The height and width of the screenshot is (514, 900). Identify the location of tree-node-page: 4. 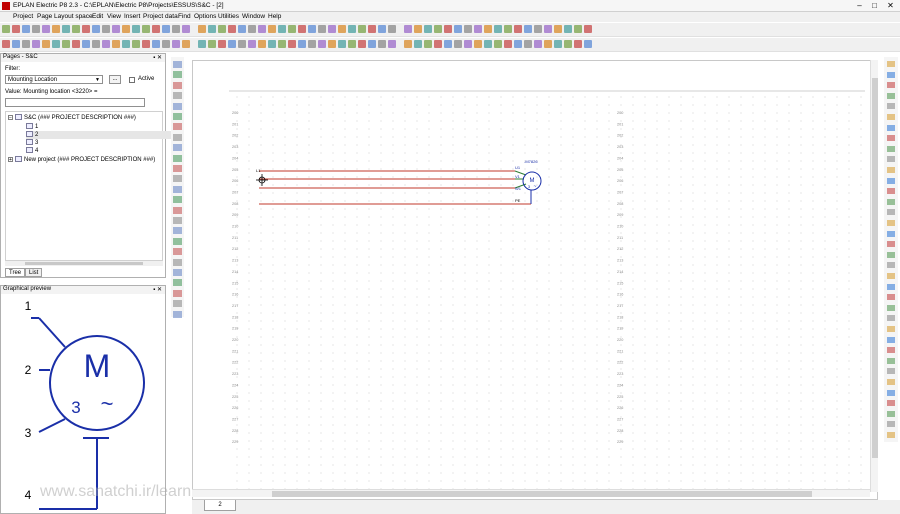
(32, 151).